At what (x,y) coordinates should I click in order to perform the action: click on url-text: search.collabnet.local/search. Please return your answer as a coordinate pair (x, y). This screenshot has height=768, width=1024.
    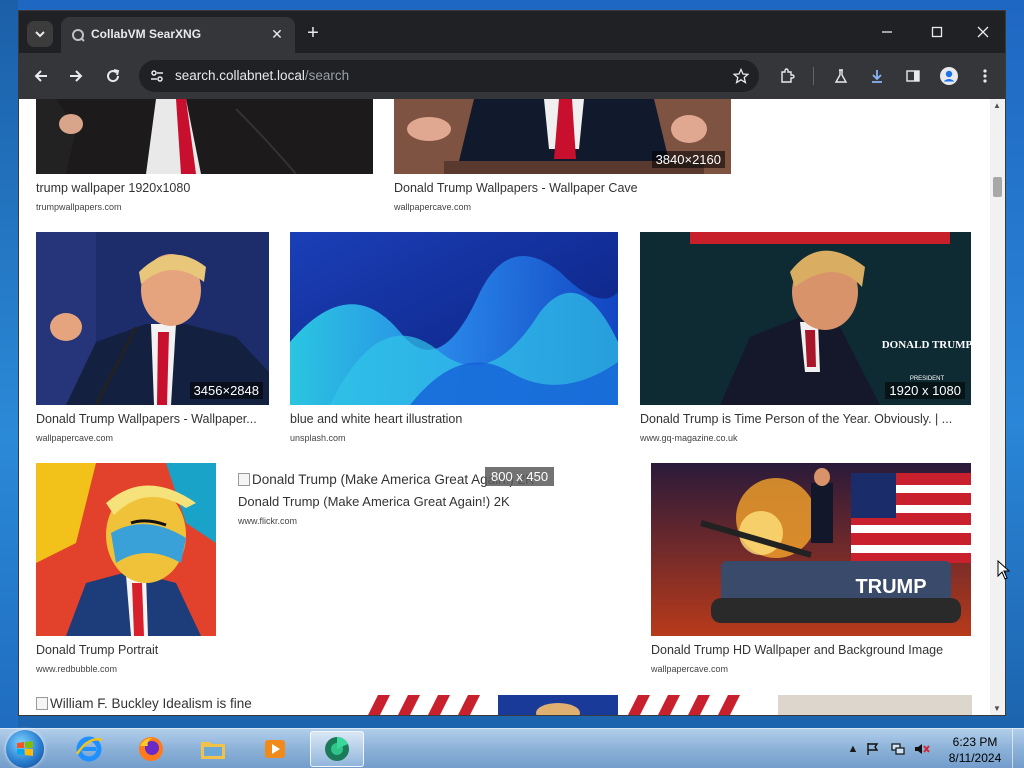
    Looking at the image, I should click on (262, 75).